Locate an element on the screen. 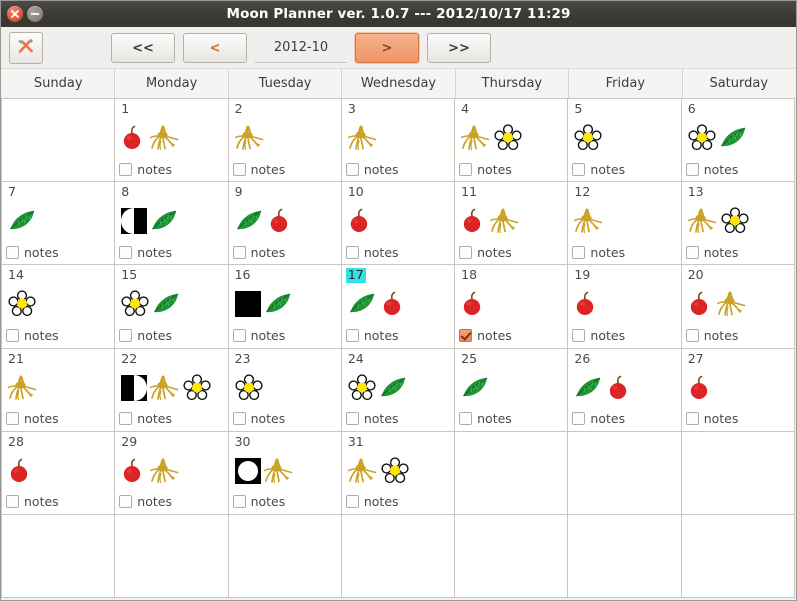 The width and height of the screenshot is (797, 601). calendar-cell-day-2: 2 notes is located at coordinates (284, 140).